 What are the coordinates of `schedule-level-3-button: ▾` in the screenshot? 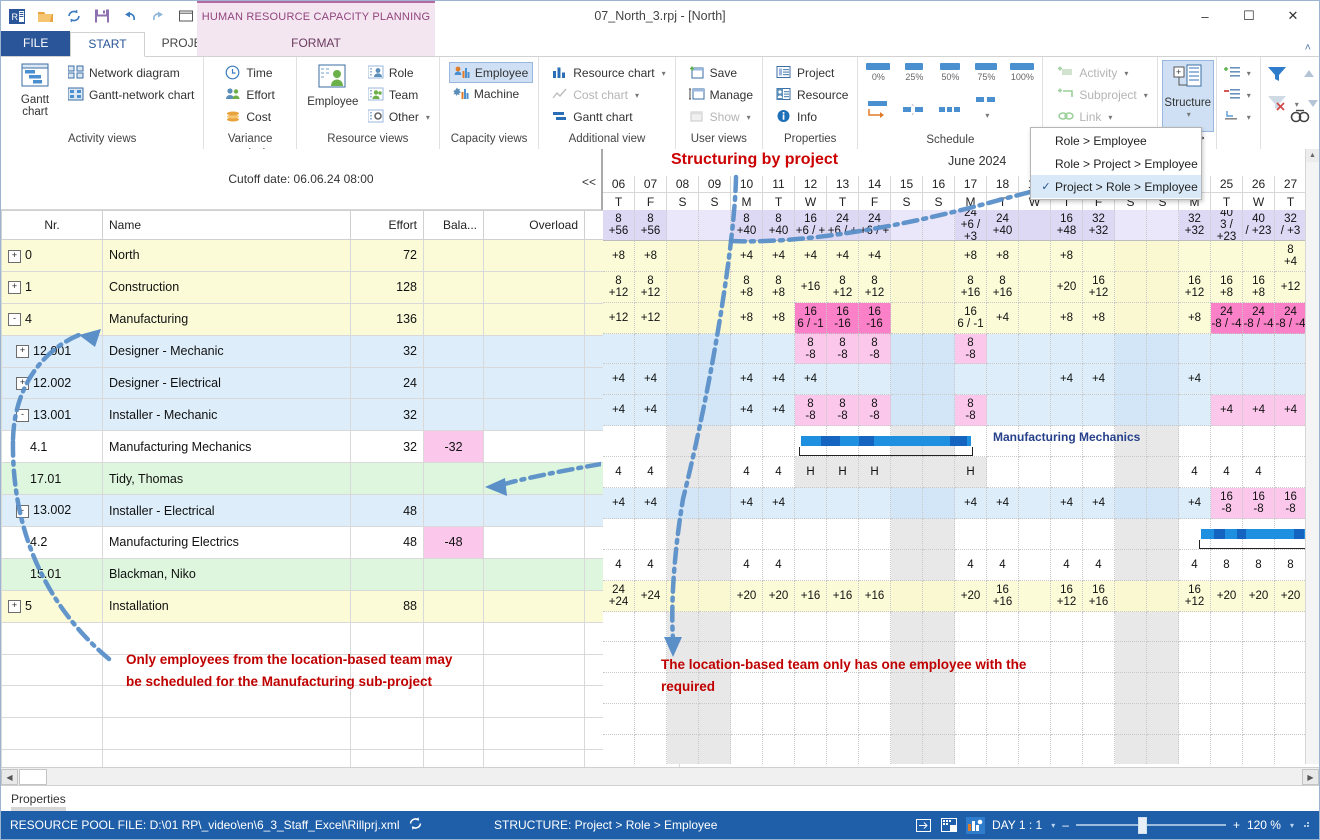 It's located at (986, 105).